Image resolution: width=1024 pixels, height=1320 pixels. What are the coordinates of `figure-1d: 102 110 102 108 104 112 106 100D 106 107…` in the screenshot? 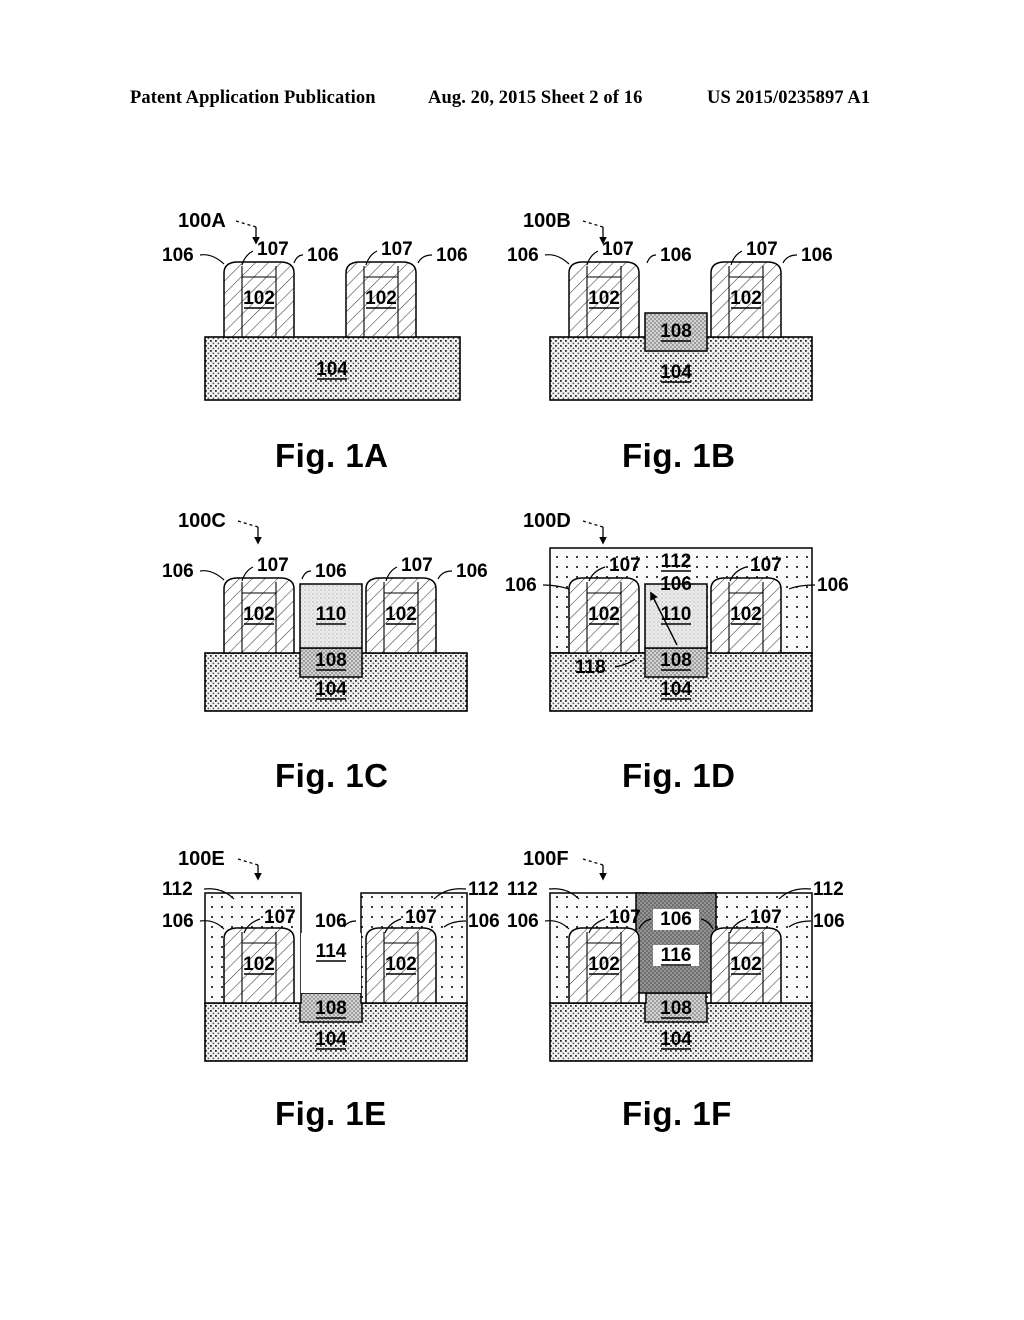 It's located at (682, 612).